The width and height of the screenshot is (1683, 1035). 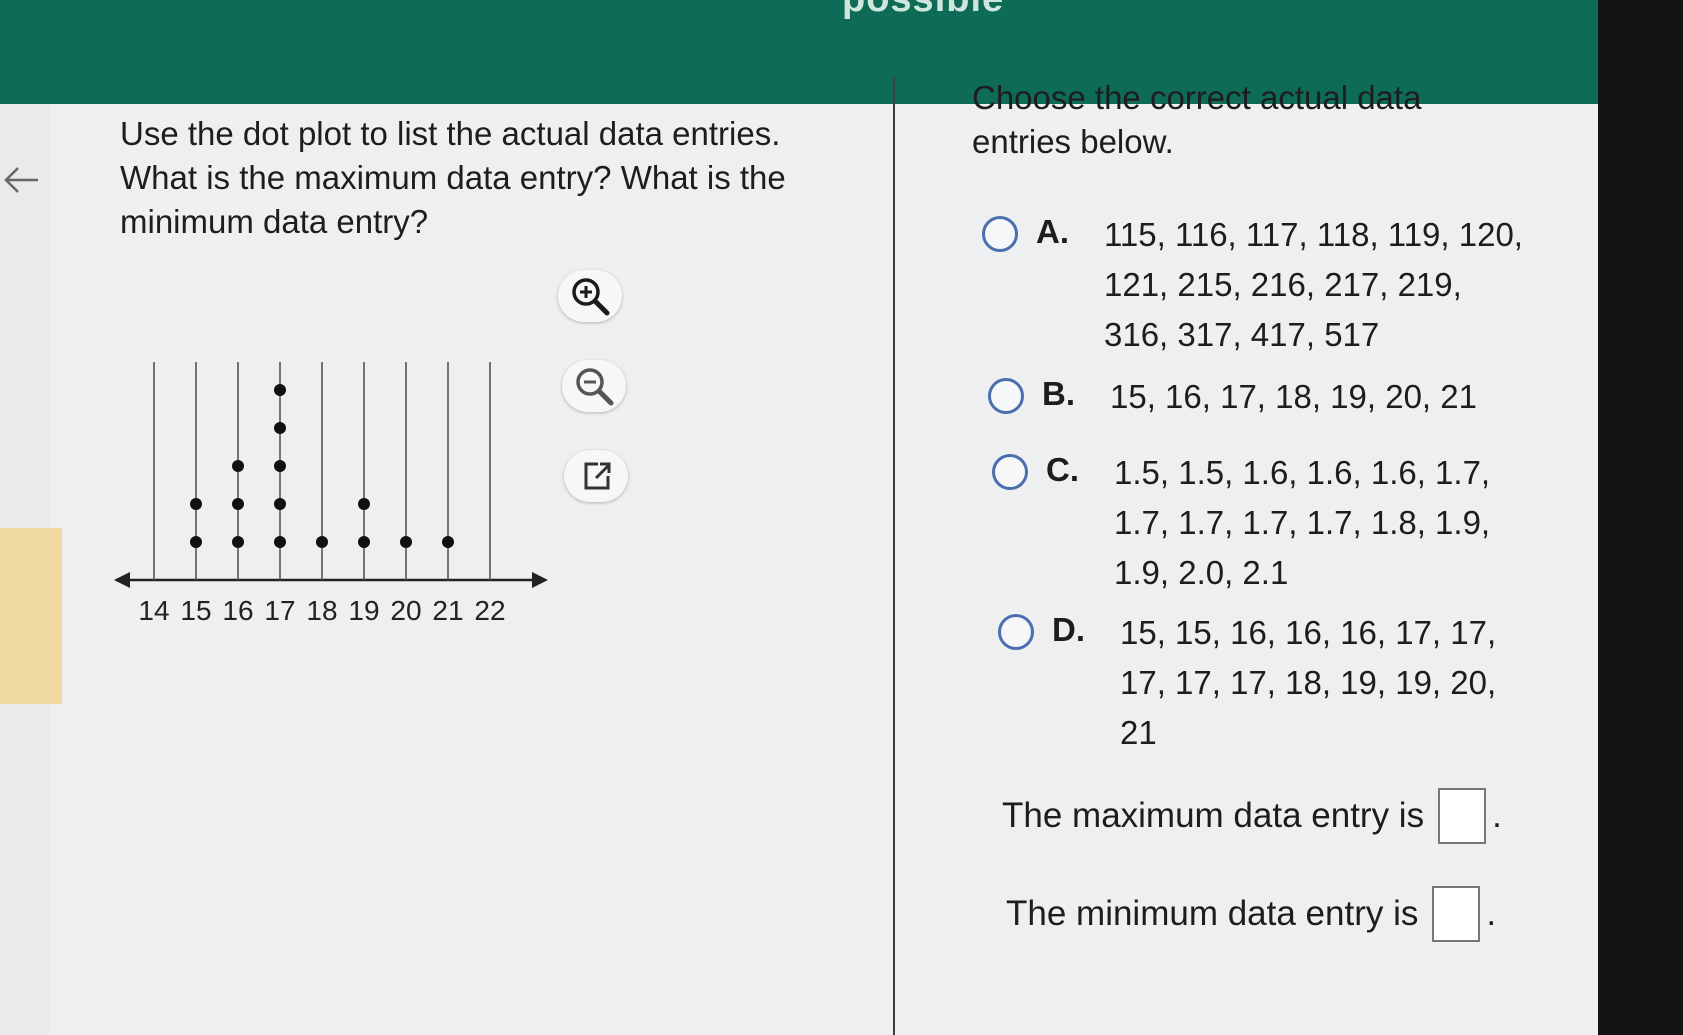 What do you see at coordinates (1212, 913) in the screenshot?
I see `min-label: The minimum data entry is` at bounding box center [1212, 913].